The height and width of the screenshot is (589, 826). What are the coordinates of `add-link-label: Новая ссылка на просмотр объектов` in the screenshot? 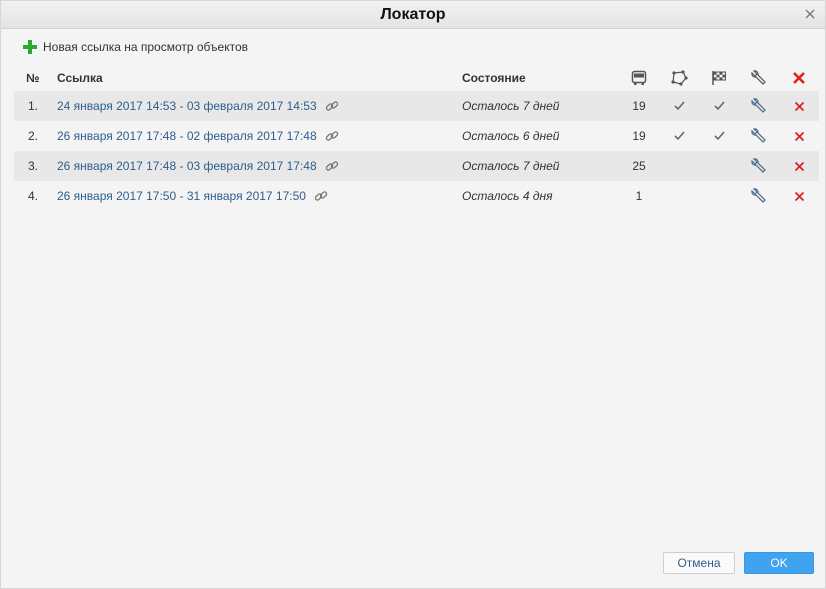 It's located at (145, 47).